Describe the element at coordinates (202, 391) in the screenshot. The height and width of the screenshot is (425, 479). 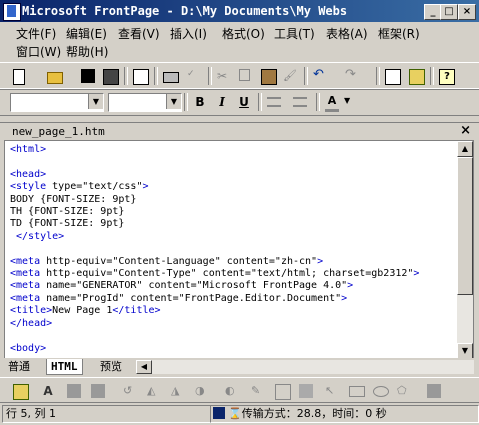
I see `contrast-tool: ◑` at that location.